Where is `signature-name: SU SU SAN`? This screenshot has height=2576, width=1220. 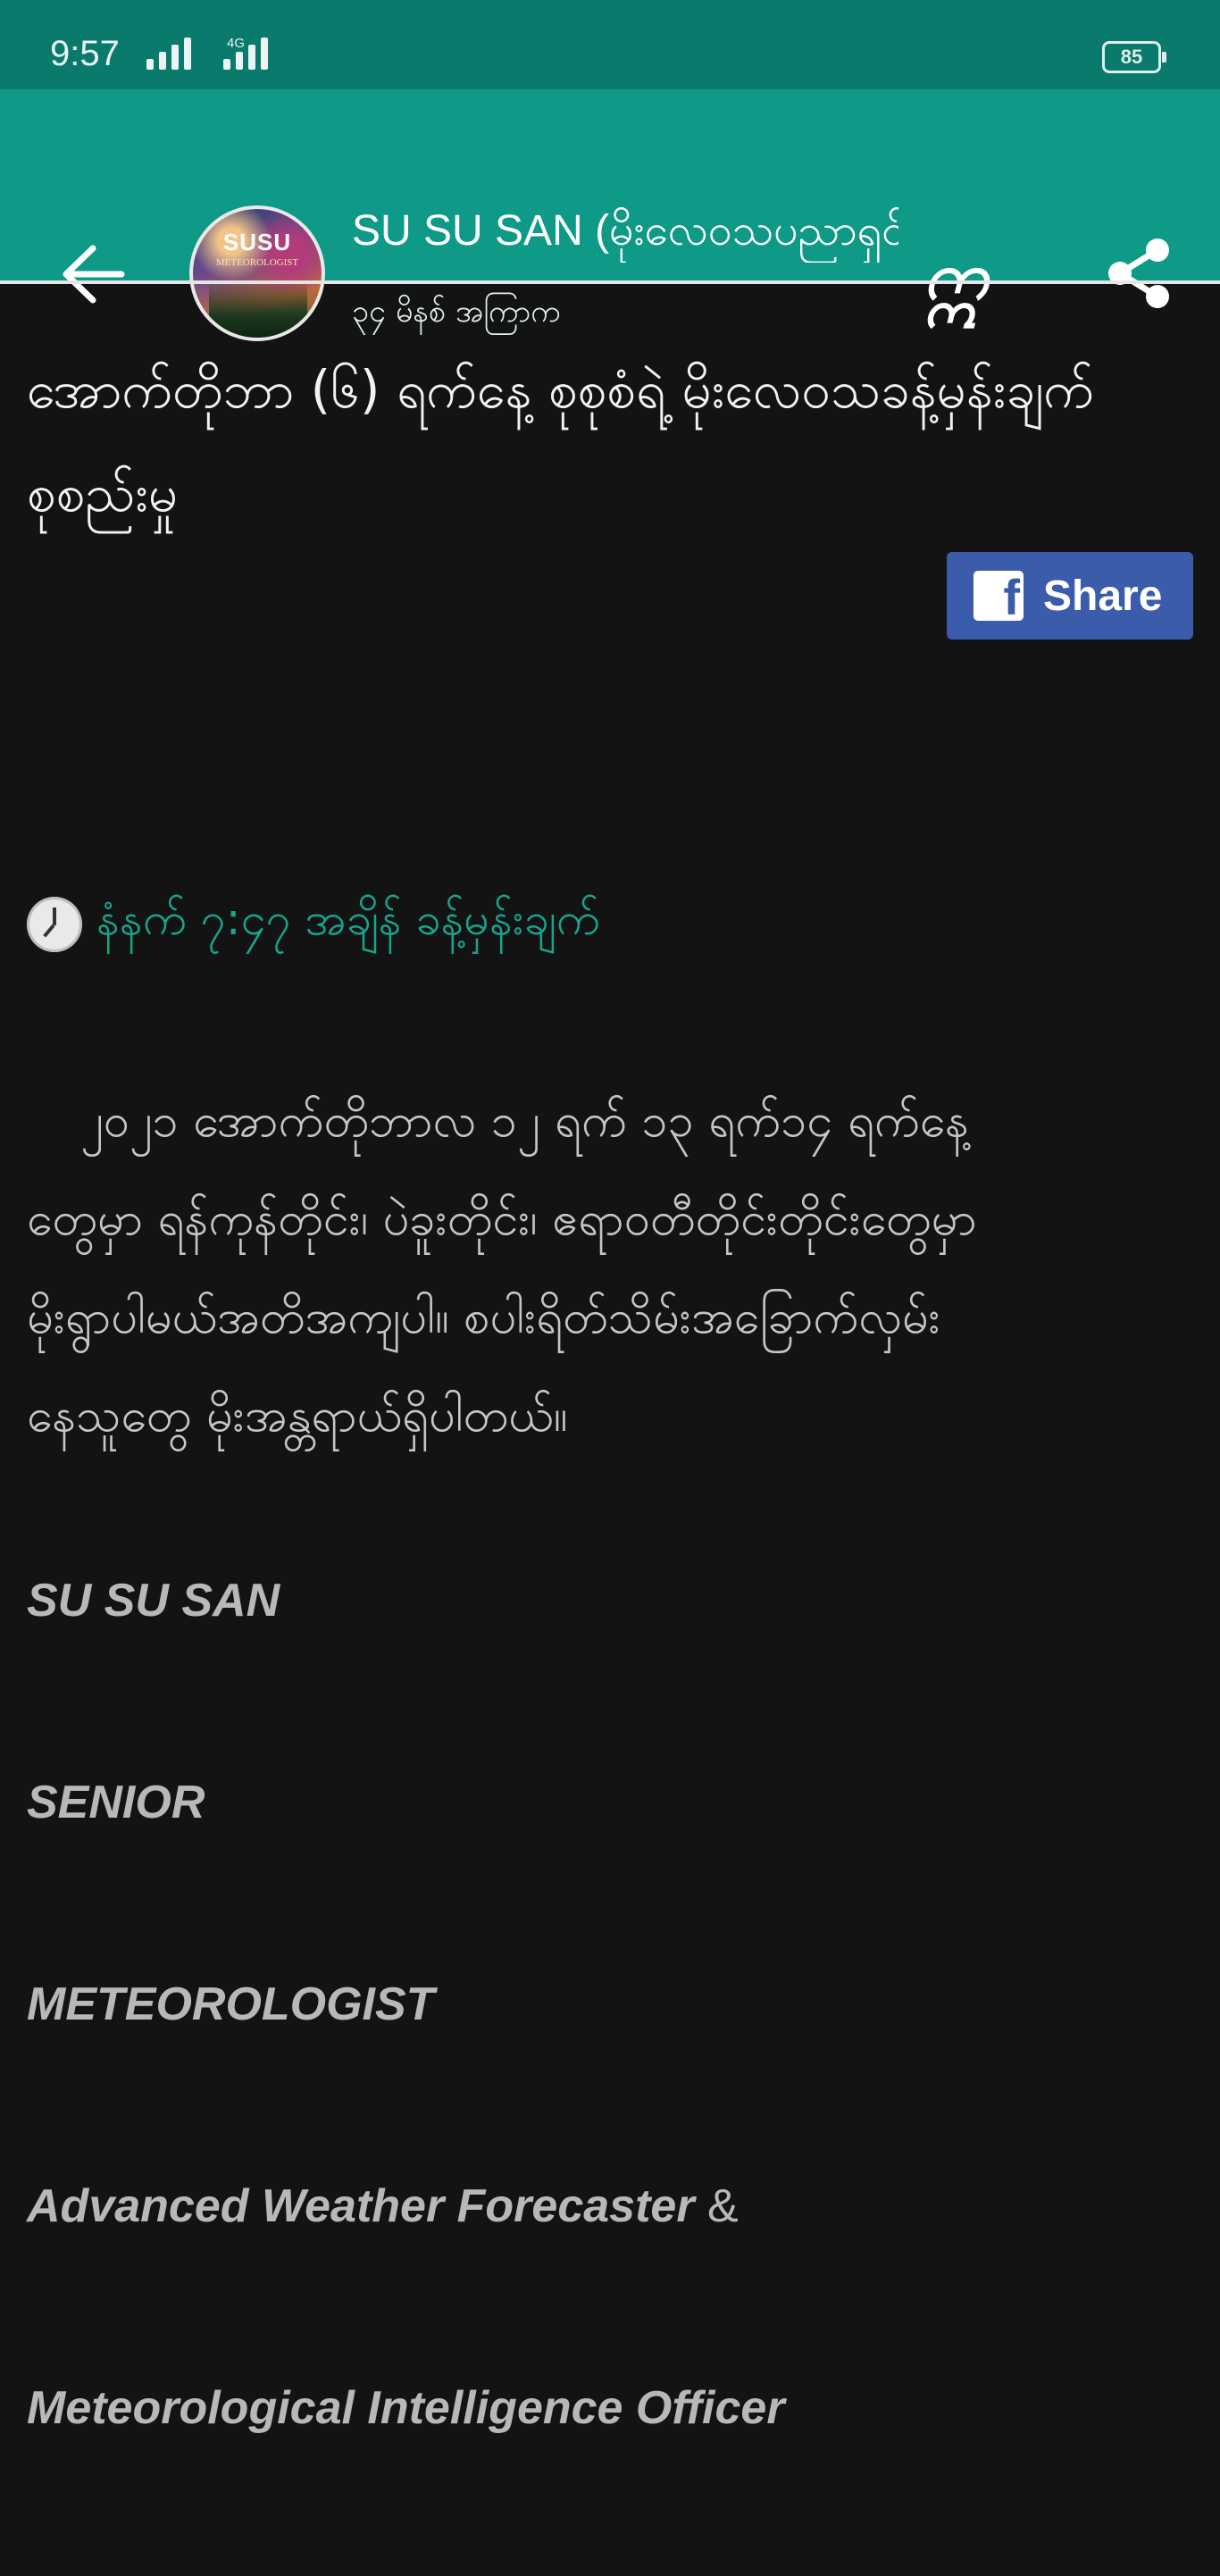 signature-name: SU SU SAN is located at coordinates (153, 1601).